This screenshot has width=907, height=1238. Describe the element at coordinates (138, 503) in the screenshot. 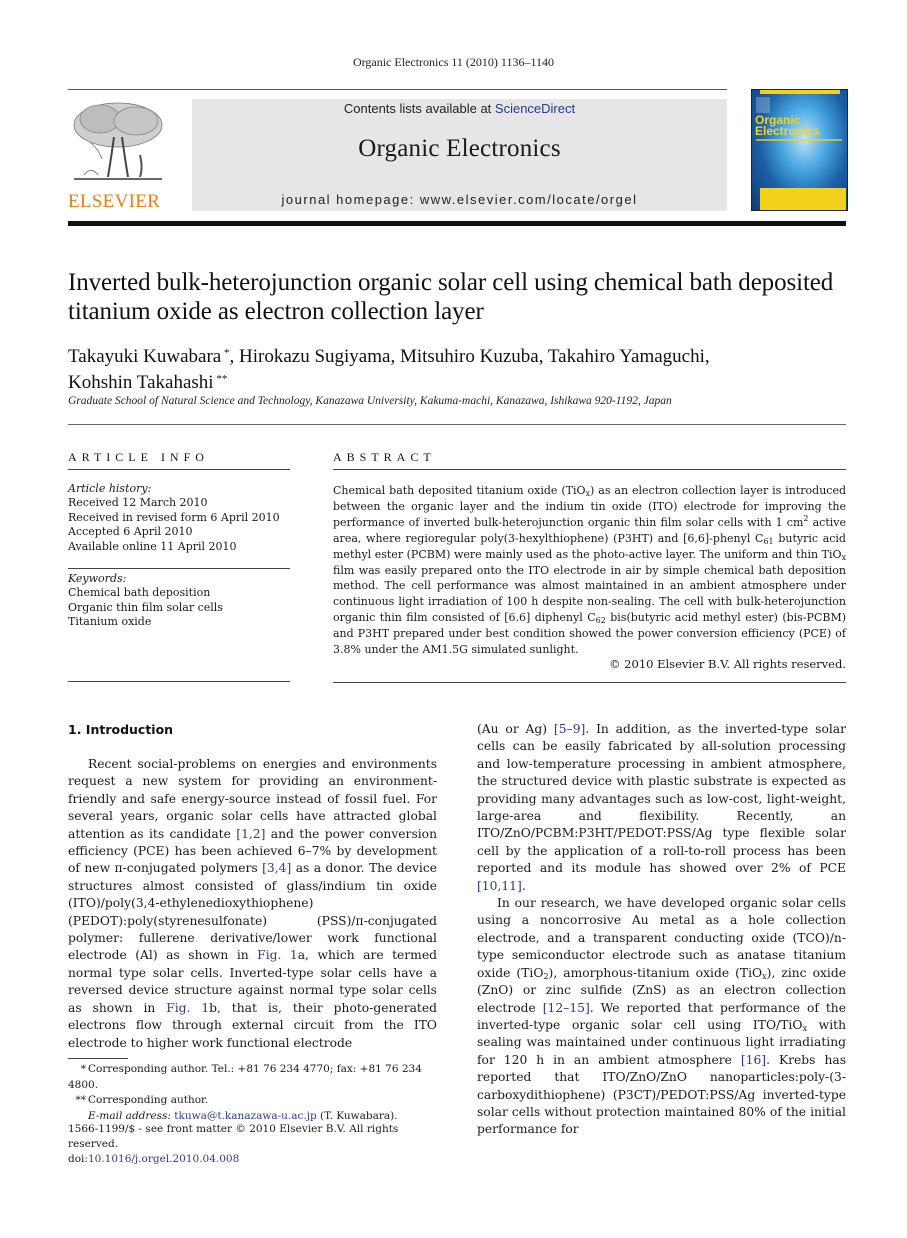

I see `history-item: Received 12 March 2010` at that location.